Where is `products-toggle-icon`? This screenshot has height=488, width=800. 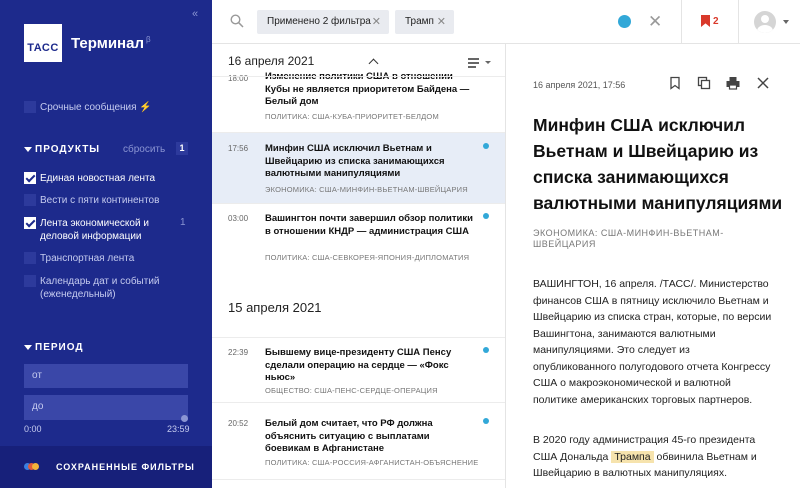 products-toggle-icon is located at coordinates (28, 149).